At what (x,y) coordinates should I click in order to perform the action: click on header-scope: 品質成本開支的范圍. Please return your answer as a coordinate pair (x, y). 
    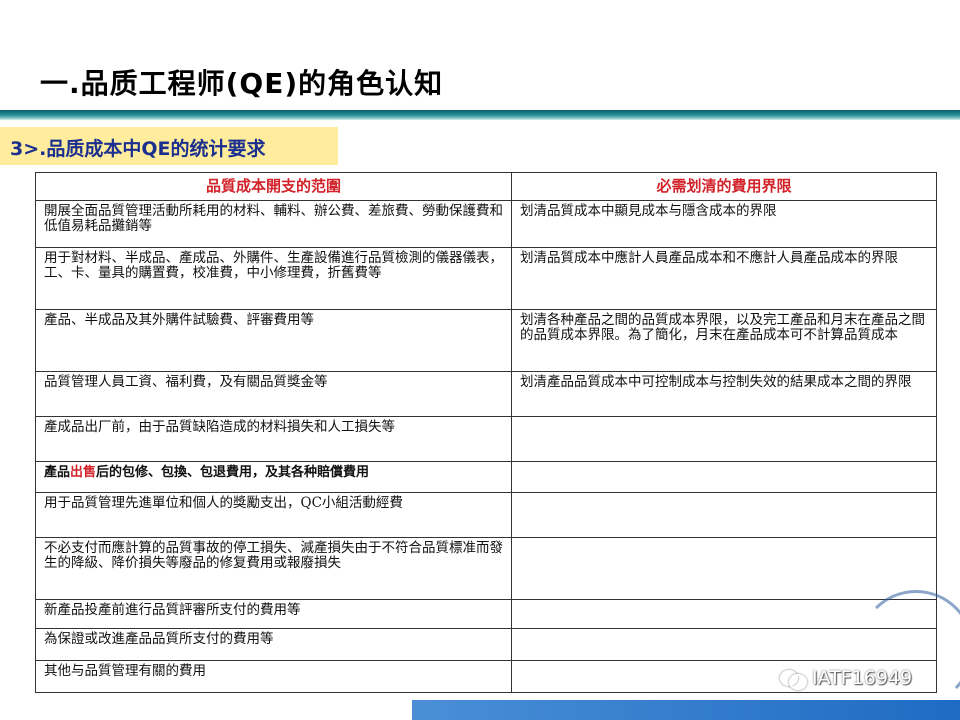
    Looking at the image, I should click on (273, 186).